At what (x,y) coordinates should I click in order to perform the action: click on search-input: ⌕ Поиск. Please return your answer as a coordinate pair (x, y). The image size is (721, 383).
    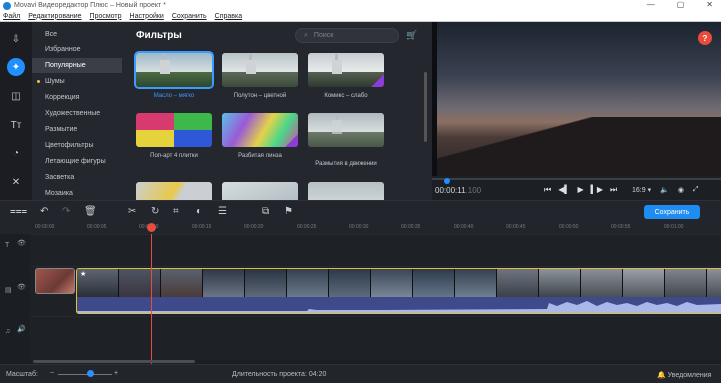
    Looking at the image, I should click on (347, 35).